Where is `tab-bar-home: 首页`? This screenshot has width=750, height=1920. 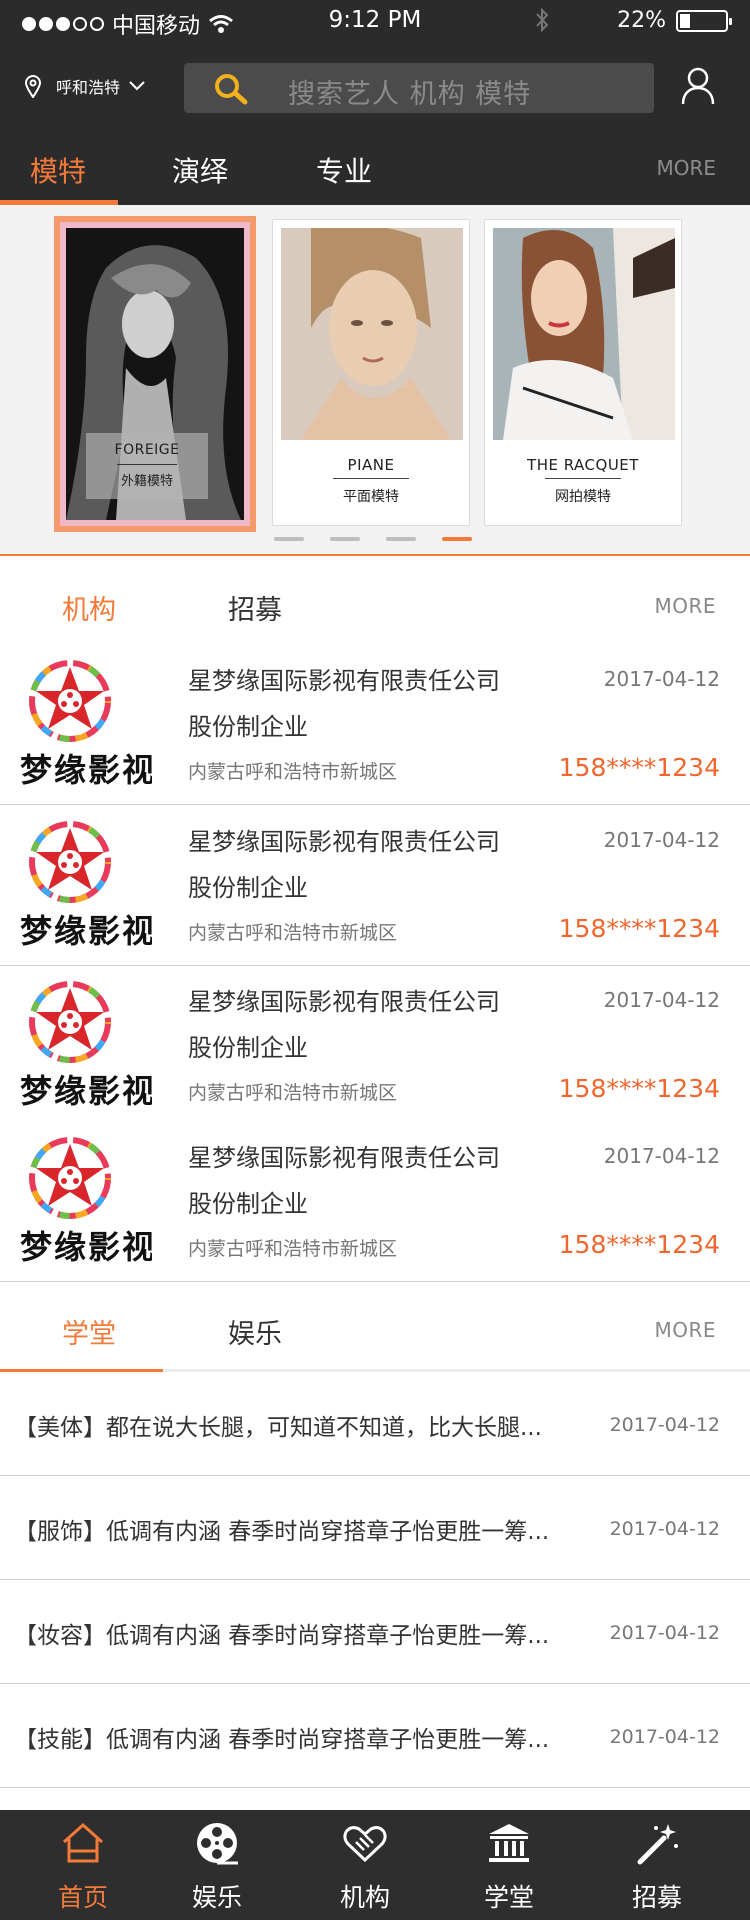 tab-bar-home: 首页 is located at coordinates (83, 1865).